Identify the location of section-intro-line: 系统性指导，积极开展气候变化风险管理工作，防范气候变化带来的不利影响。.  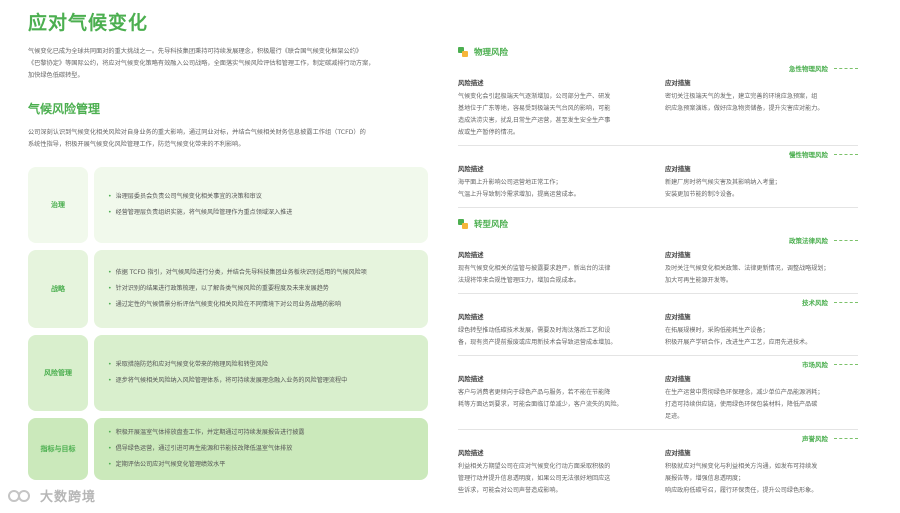
(136, 144).